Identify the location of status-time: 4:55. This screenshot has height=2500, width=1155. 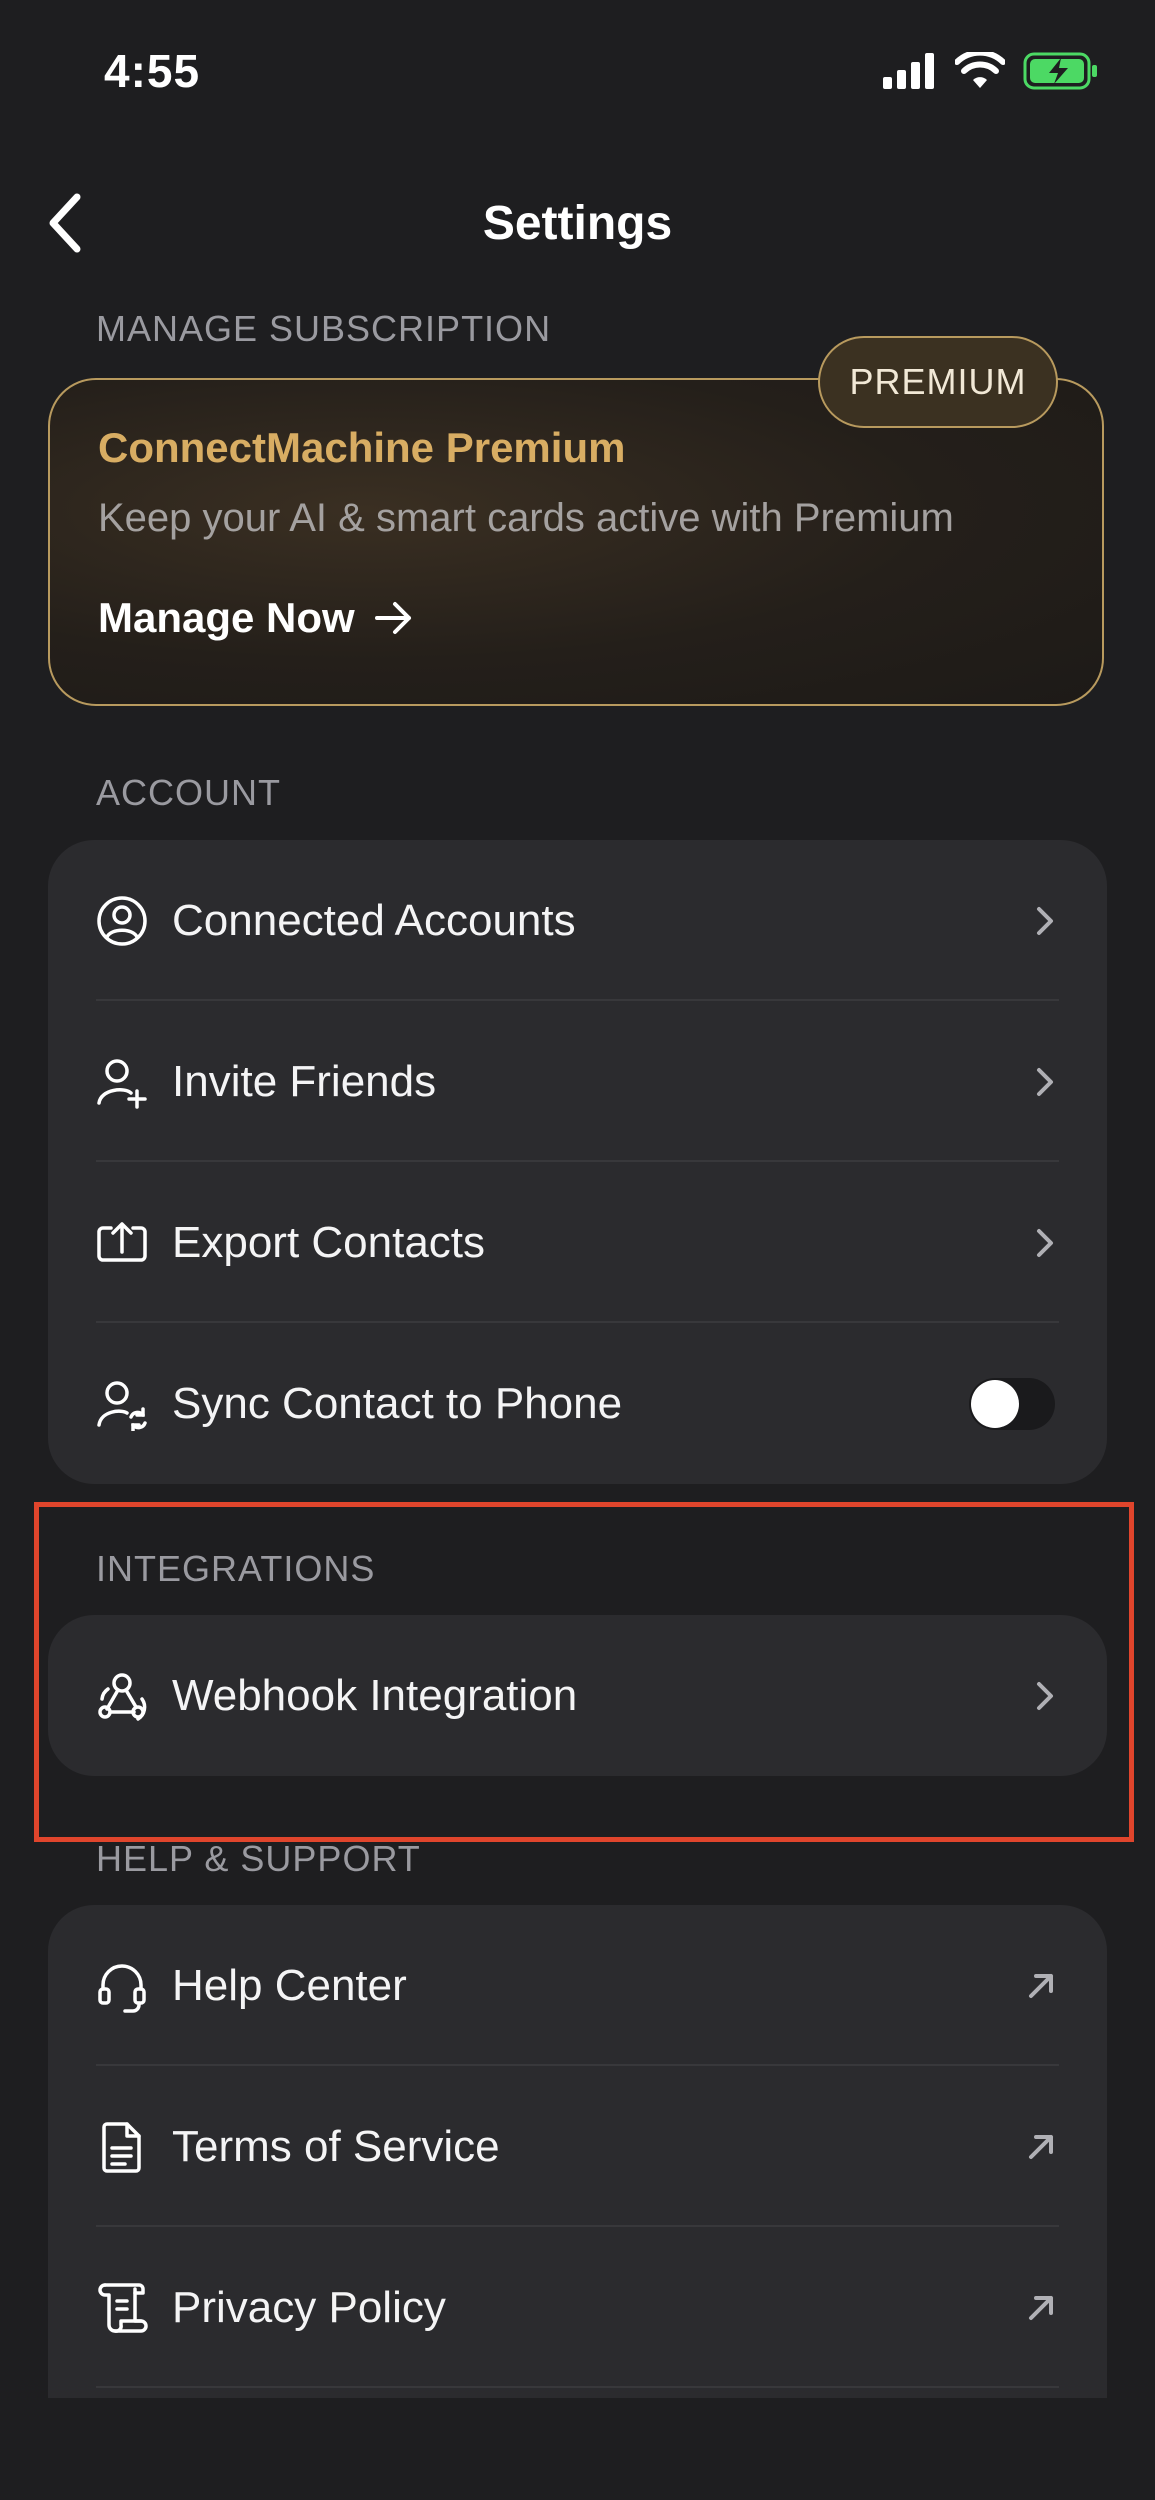
(152, 71).